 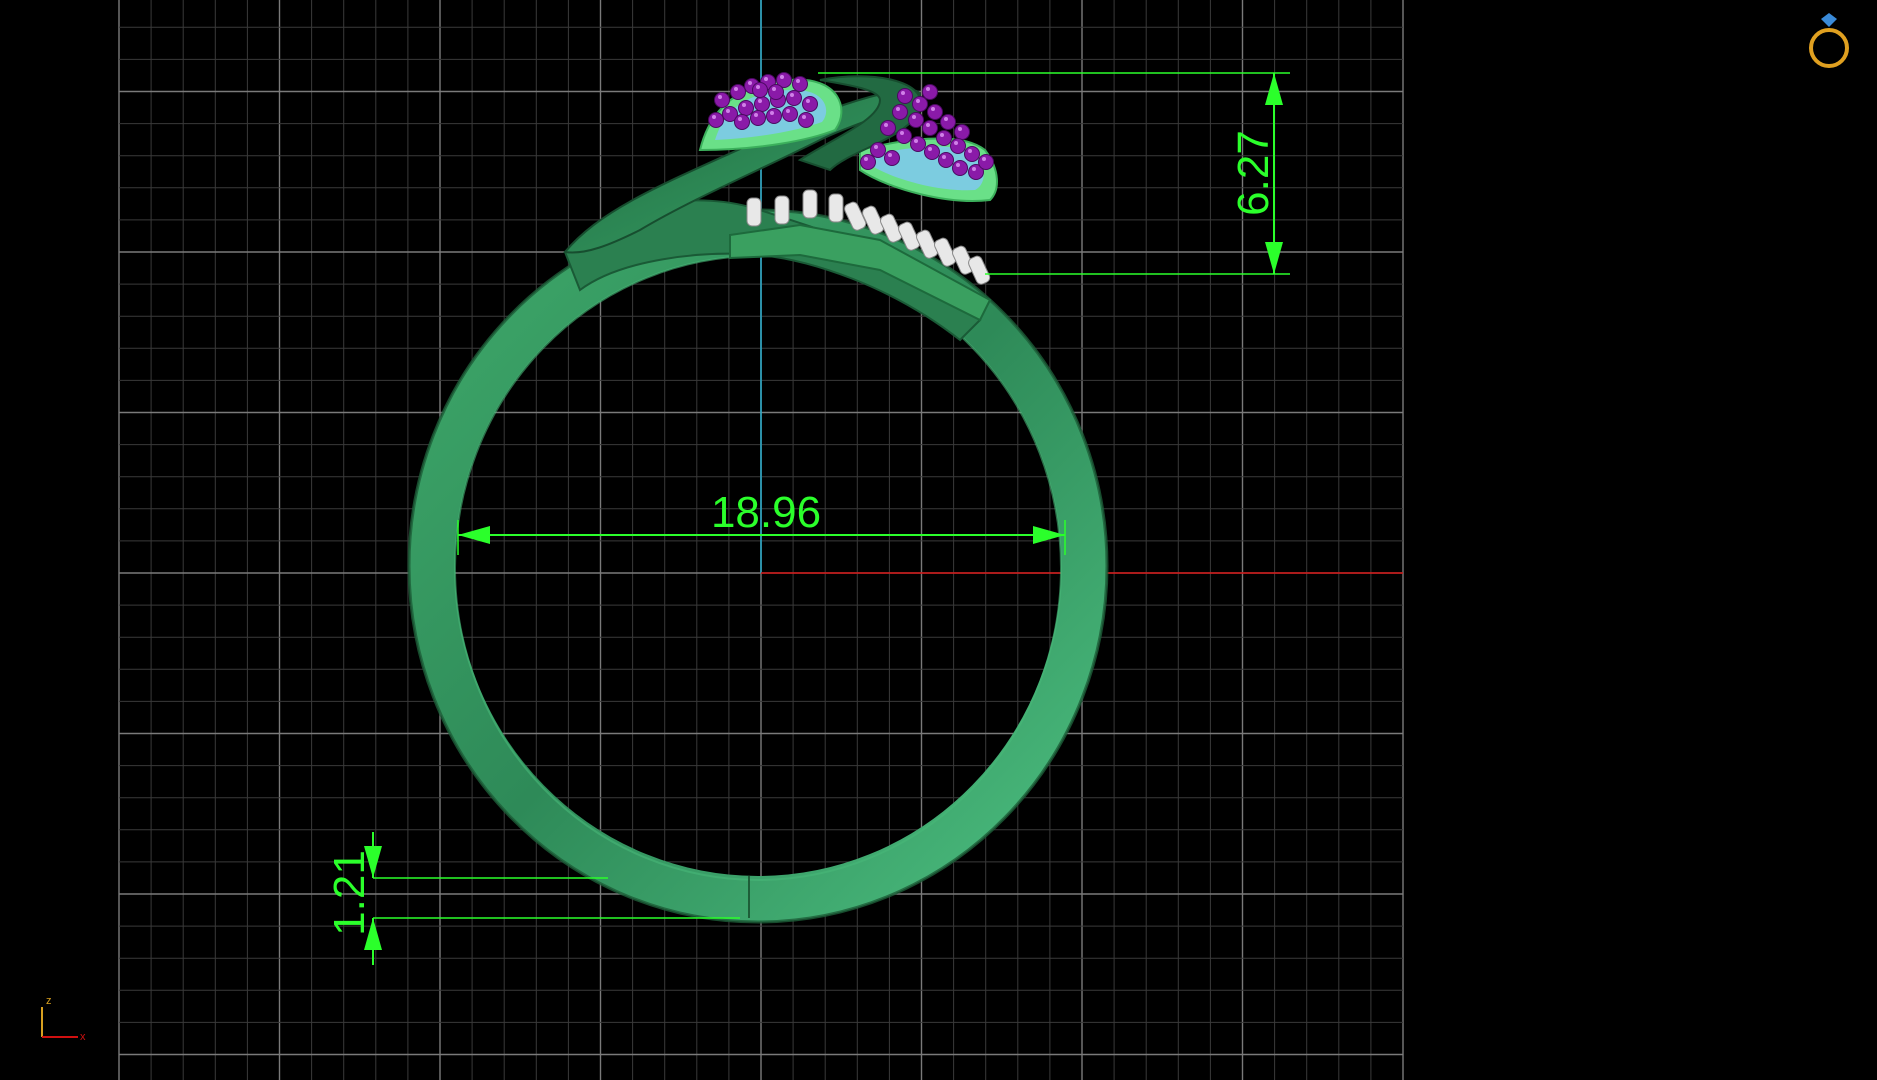 I want to click on axis-z-label: z, so click(x=49, y=1001).